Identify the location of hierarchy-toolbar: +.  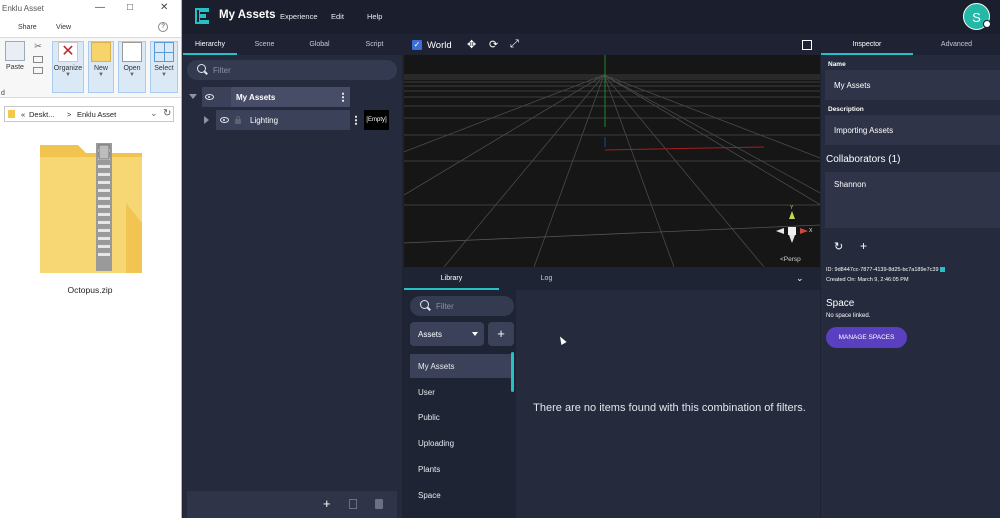
(292, 504).